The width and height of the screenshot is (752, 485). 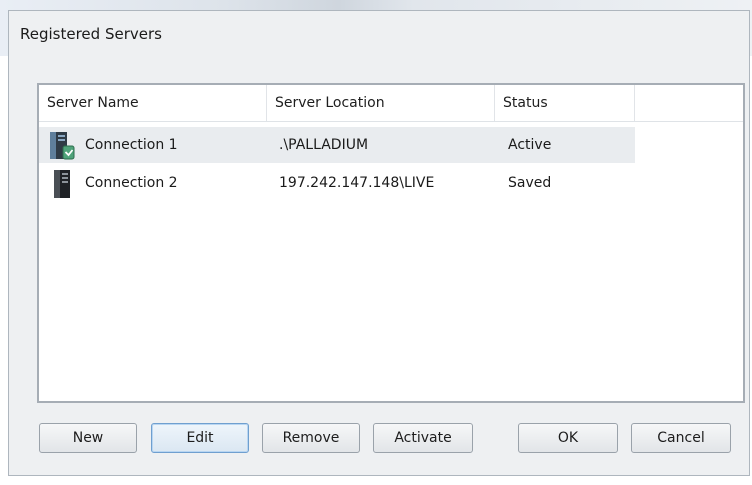 I want to click on server-location: .\PALLADIUM, so click(x=324, y=145).